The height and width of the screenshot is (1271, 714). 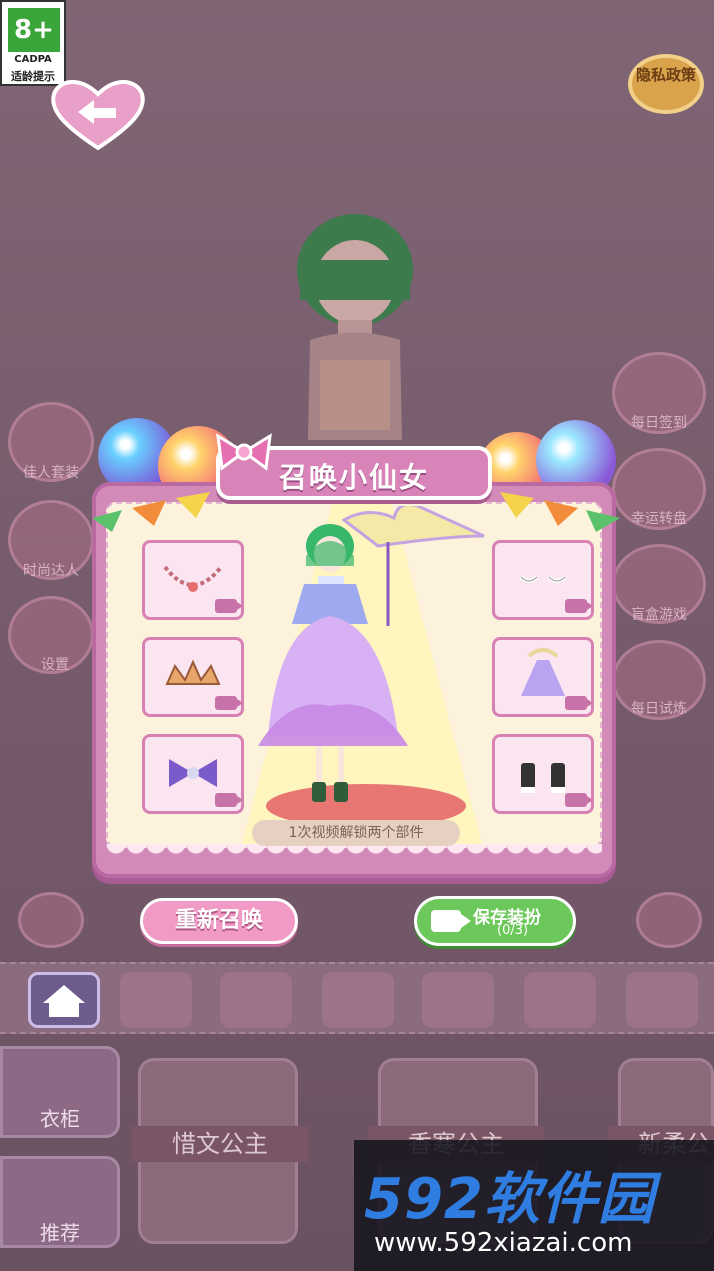 What do you see at coordinates (219, 921) in the screenshot?
I see `resummon-button: 重新召唤` at bounding box center [219, 921].